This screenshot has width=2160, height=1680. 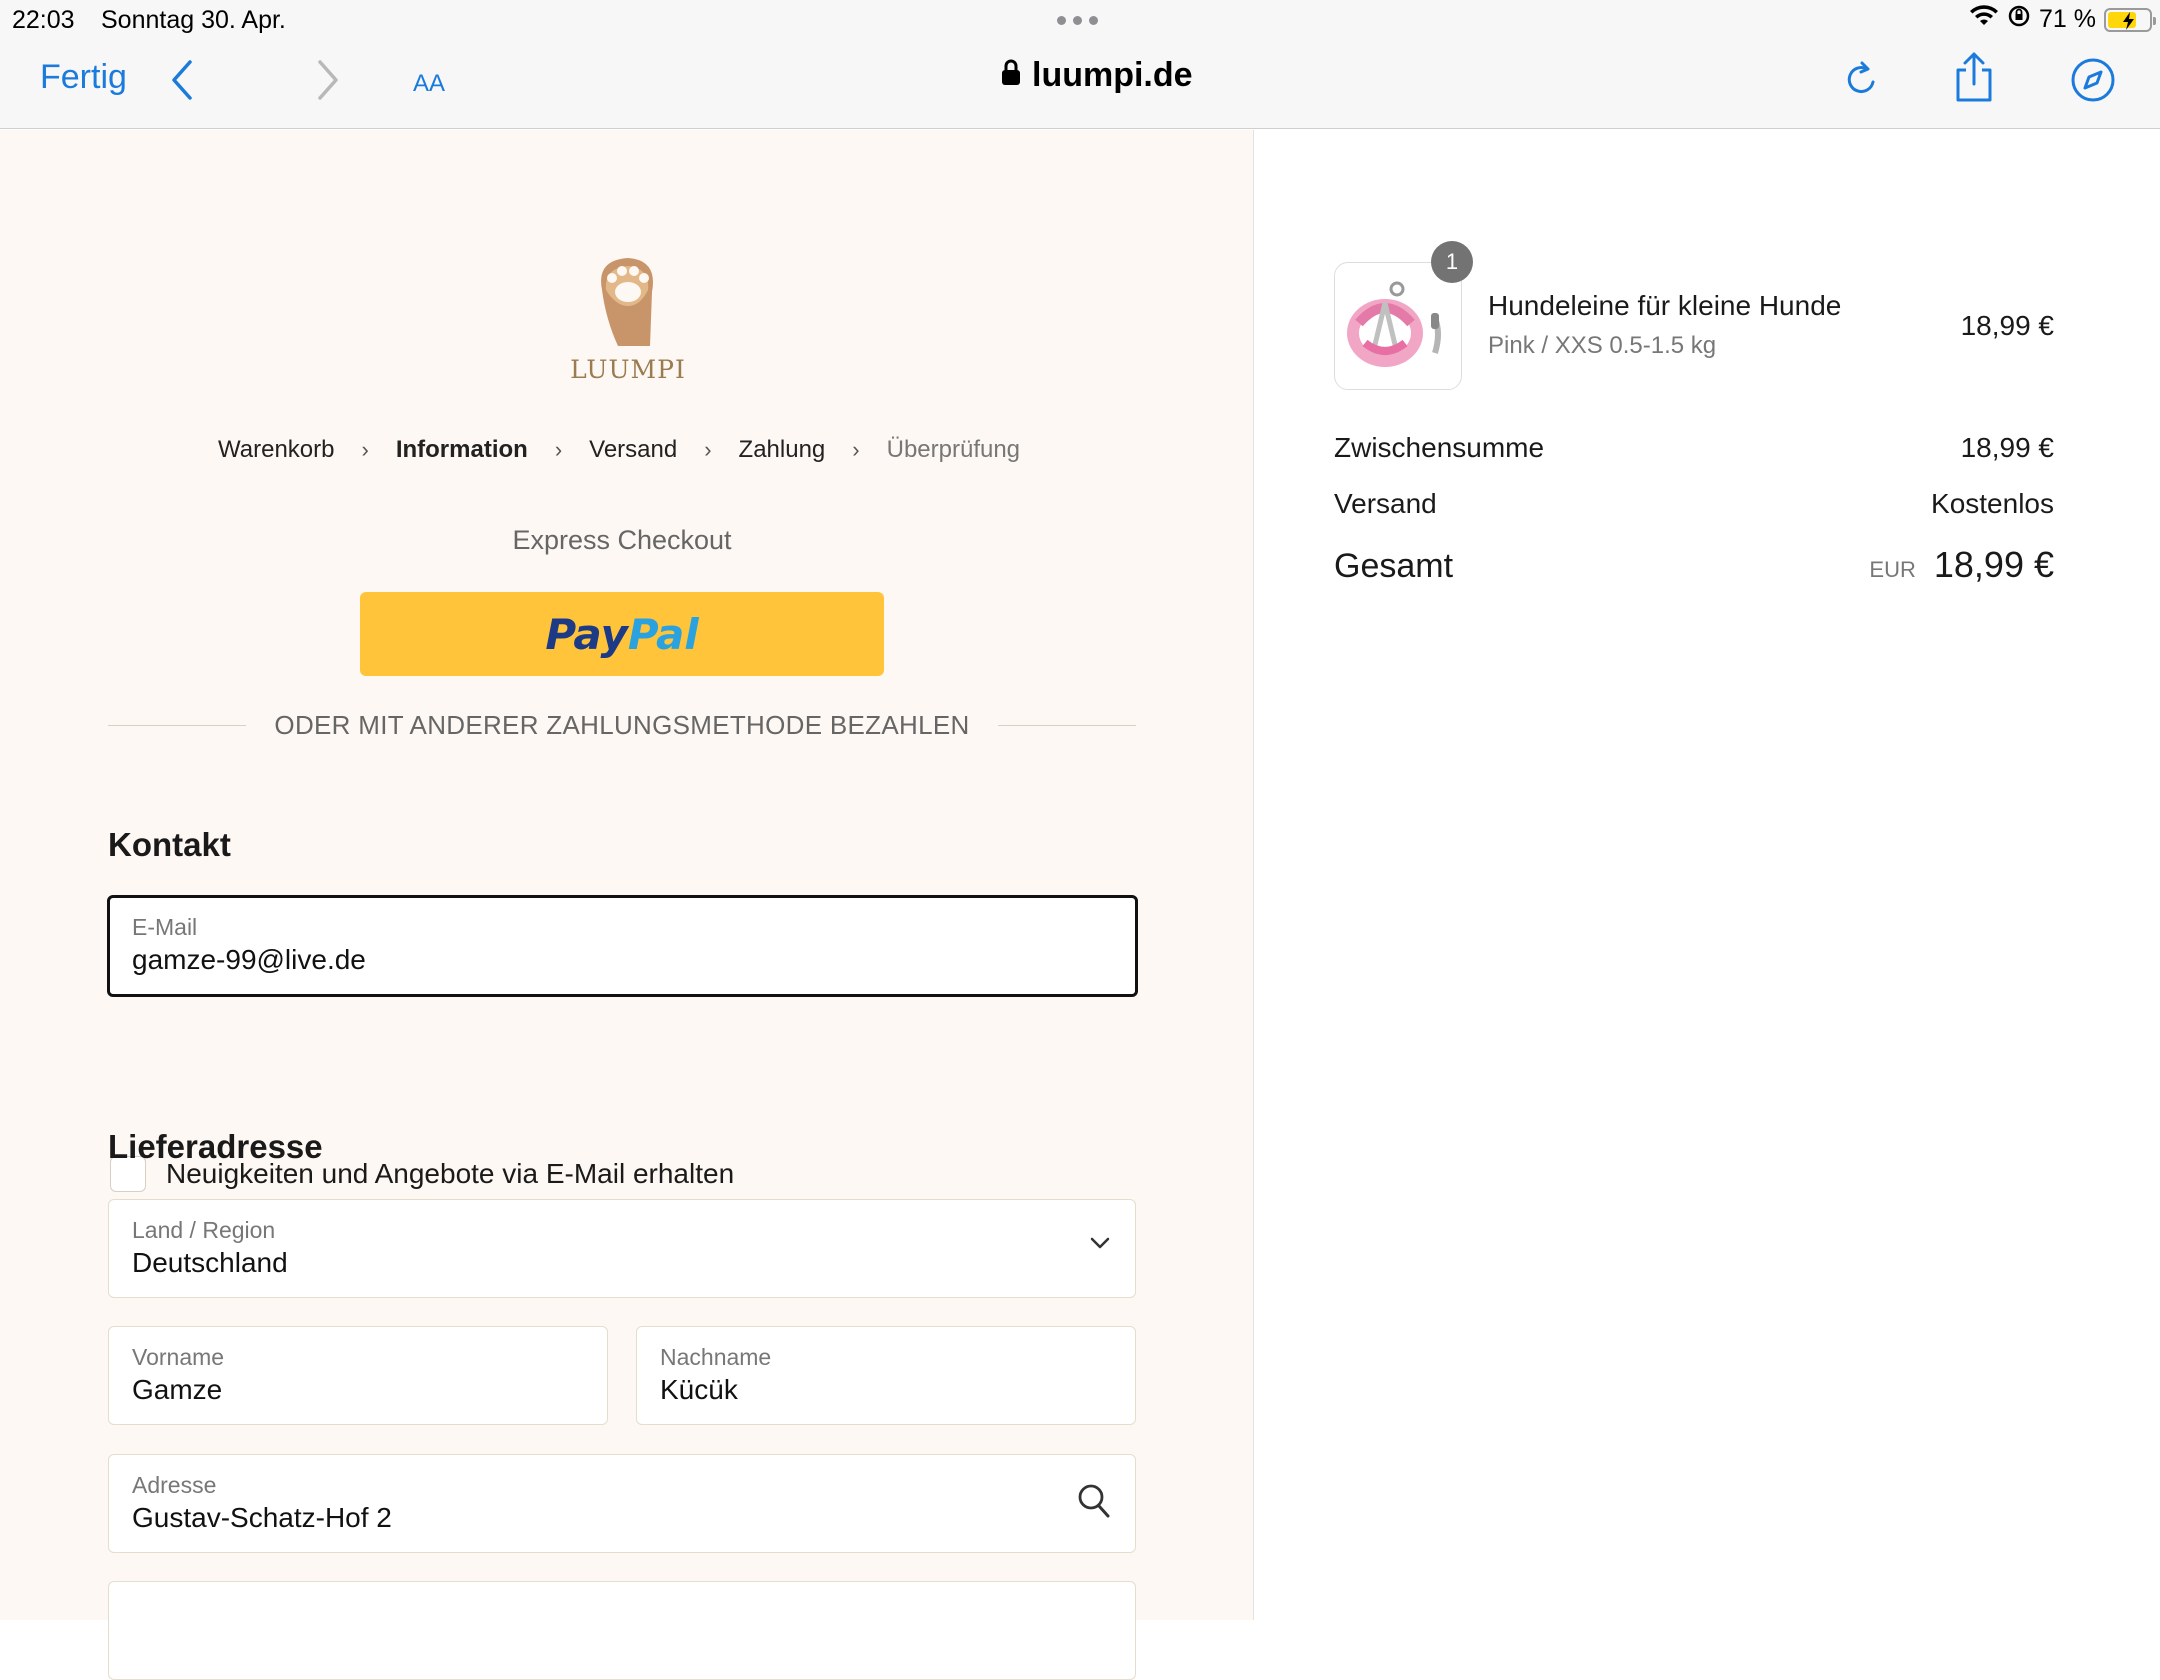 I want to click on email-value: gamze-99@live.de, so click(x=249, y=959).